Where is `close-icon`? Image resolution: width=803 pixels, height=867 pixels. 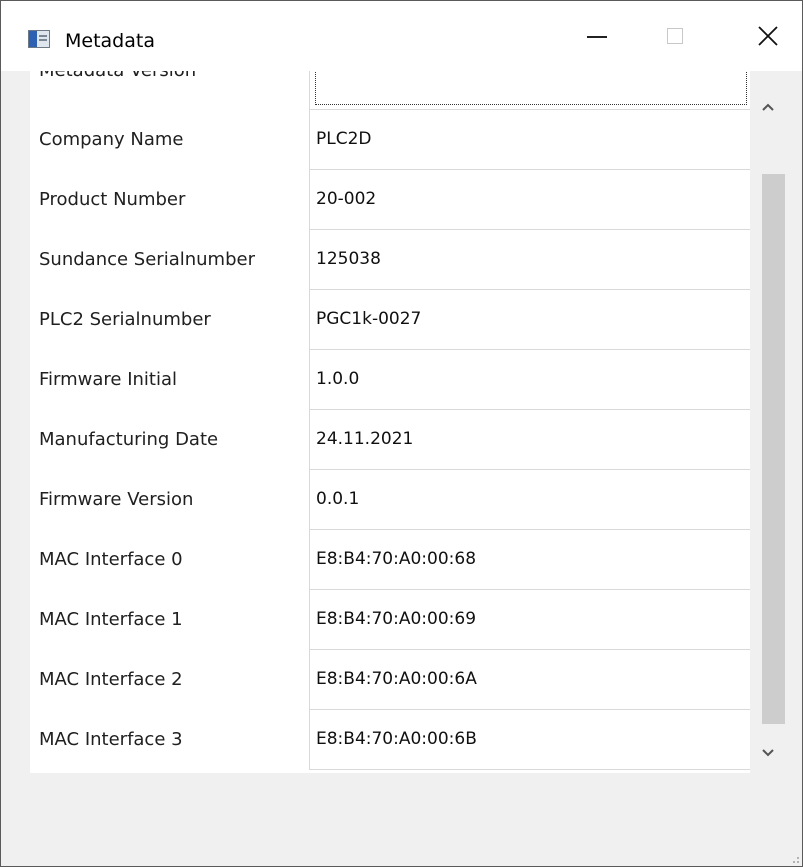 close-icon is located at coordinates (768, 36).